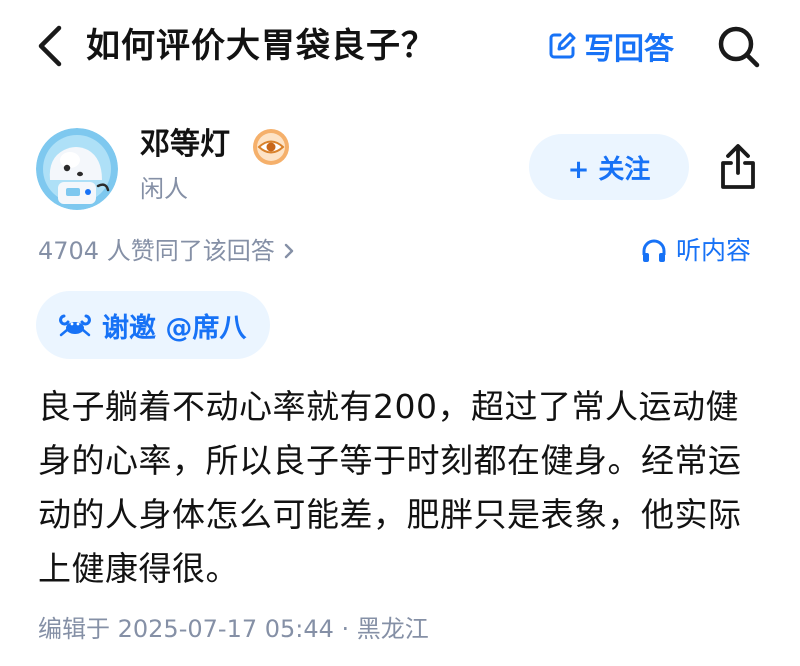  I want to click on write-answer-label: 写回答, so click(629, 49).